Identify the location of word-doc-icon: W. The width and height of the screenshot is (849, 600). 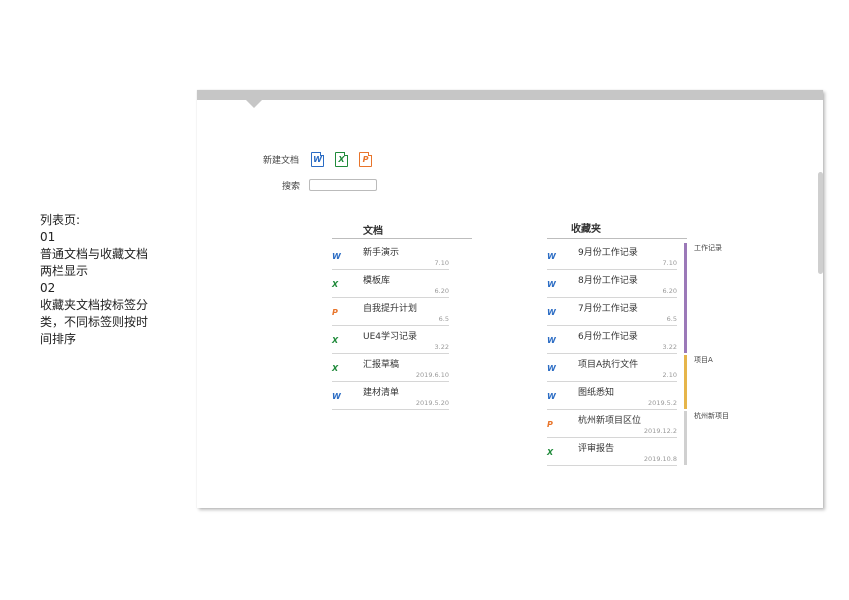
(317, 159).